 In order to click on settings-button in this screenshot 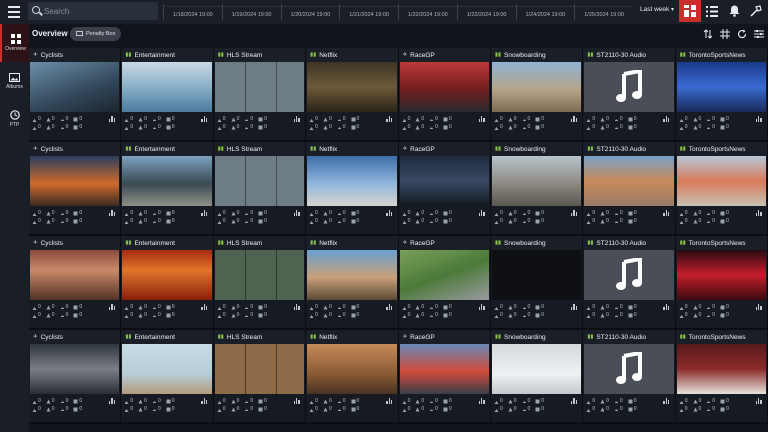, I will do `click(758, 33)`.